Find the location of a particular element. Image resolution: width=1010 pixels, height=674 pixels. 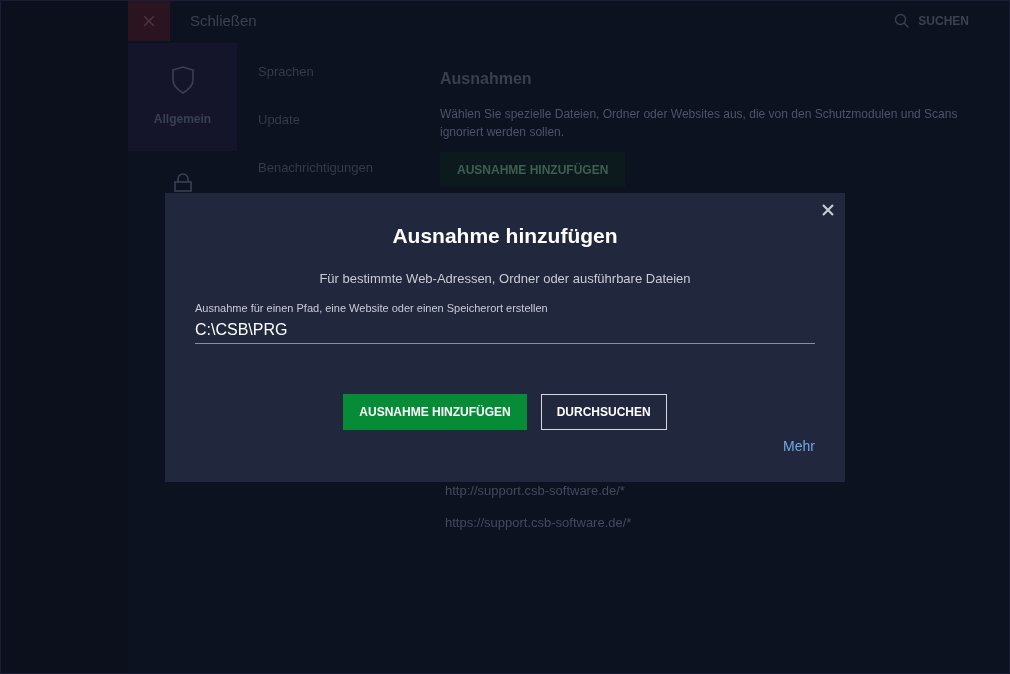

dialog-subtitle: Für bestimmte Web-Adressen, Ordner oder ausführbare Dateien is located at coordinates (505, 279).